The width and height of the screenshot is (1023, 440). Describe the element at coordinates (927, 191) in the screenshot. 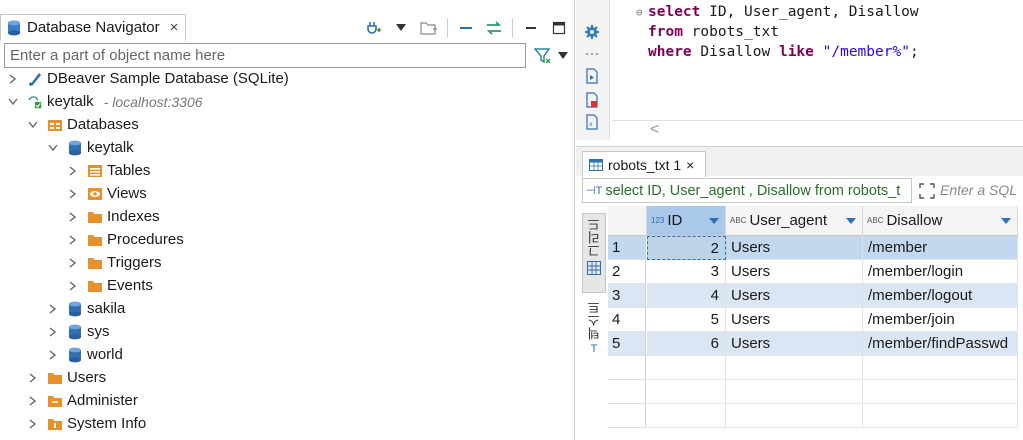

I see `expand-icon` at that location.